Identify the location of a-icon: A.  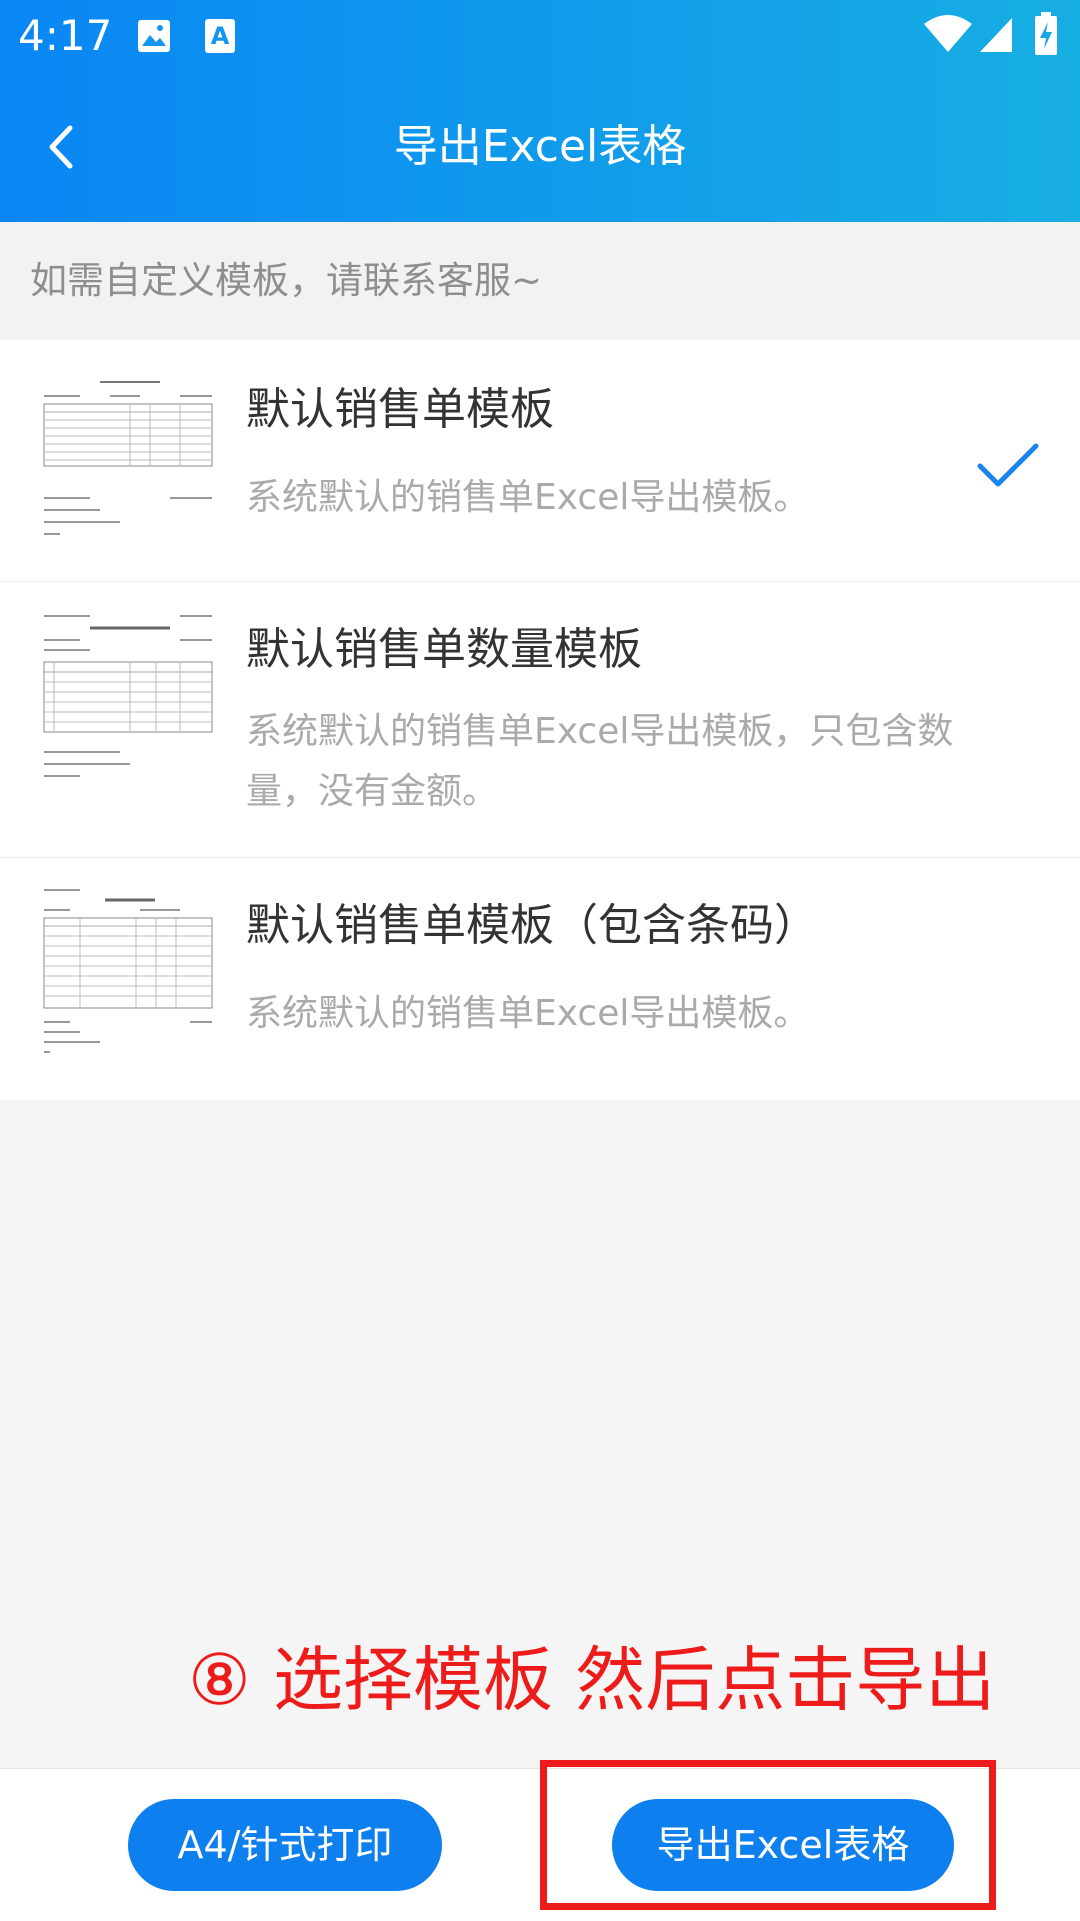
(220, 36).